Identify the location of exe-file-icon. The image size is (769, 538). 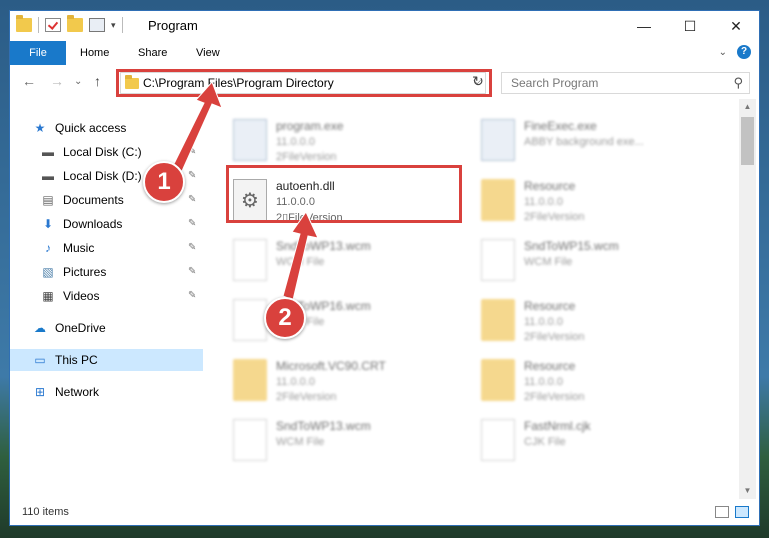
(498, 140).